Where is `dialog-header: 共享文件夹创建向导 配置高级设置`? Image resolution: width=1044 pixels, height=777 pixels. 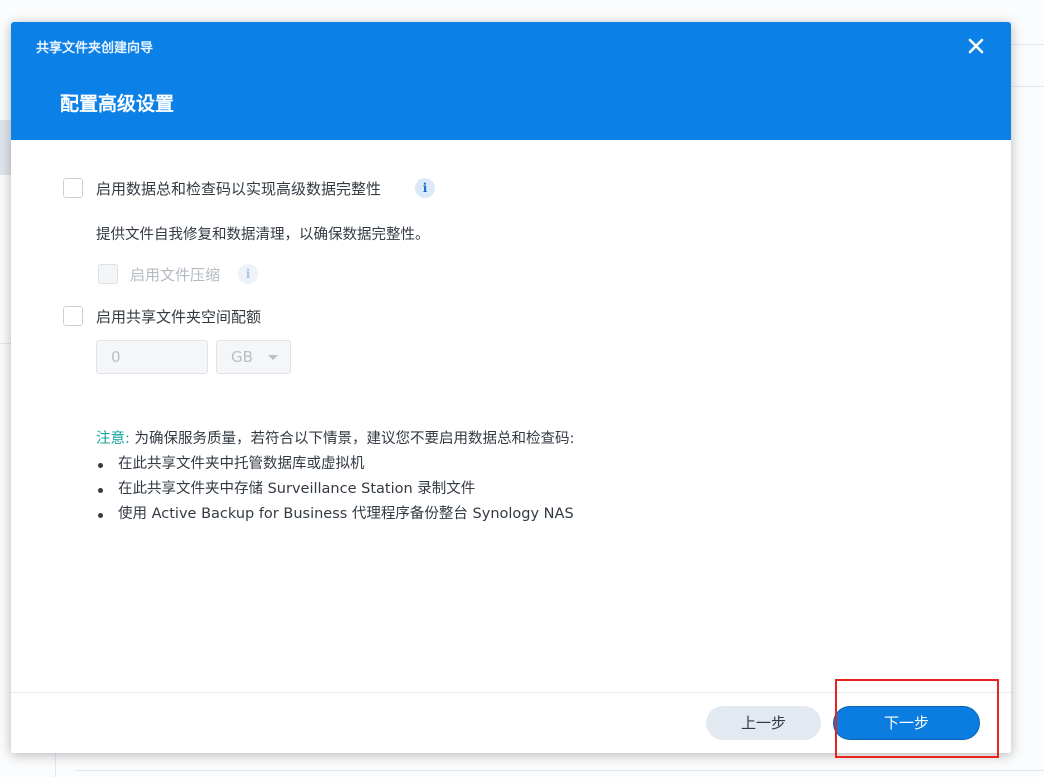 dialog-header: 共享文件夹创建向导 配置高级设置 is located at coordinates (511, 81).